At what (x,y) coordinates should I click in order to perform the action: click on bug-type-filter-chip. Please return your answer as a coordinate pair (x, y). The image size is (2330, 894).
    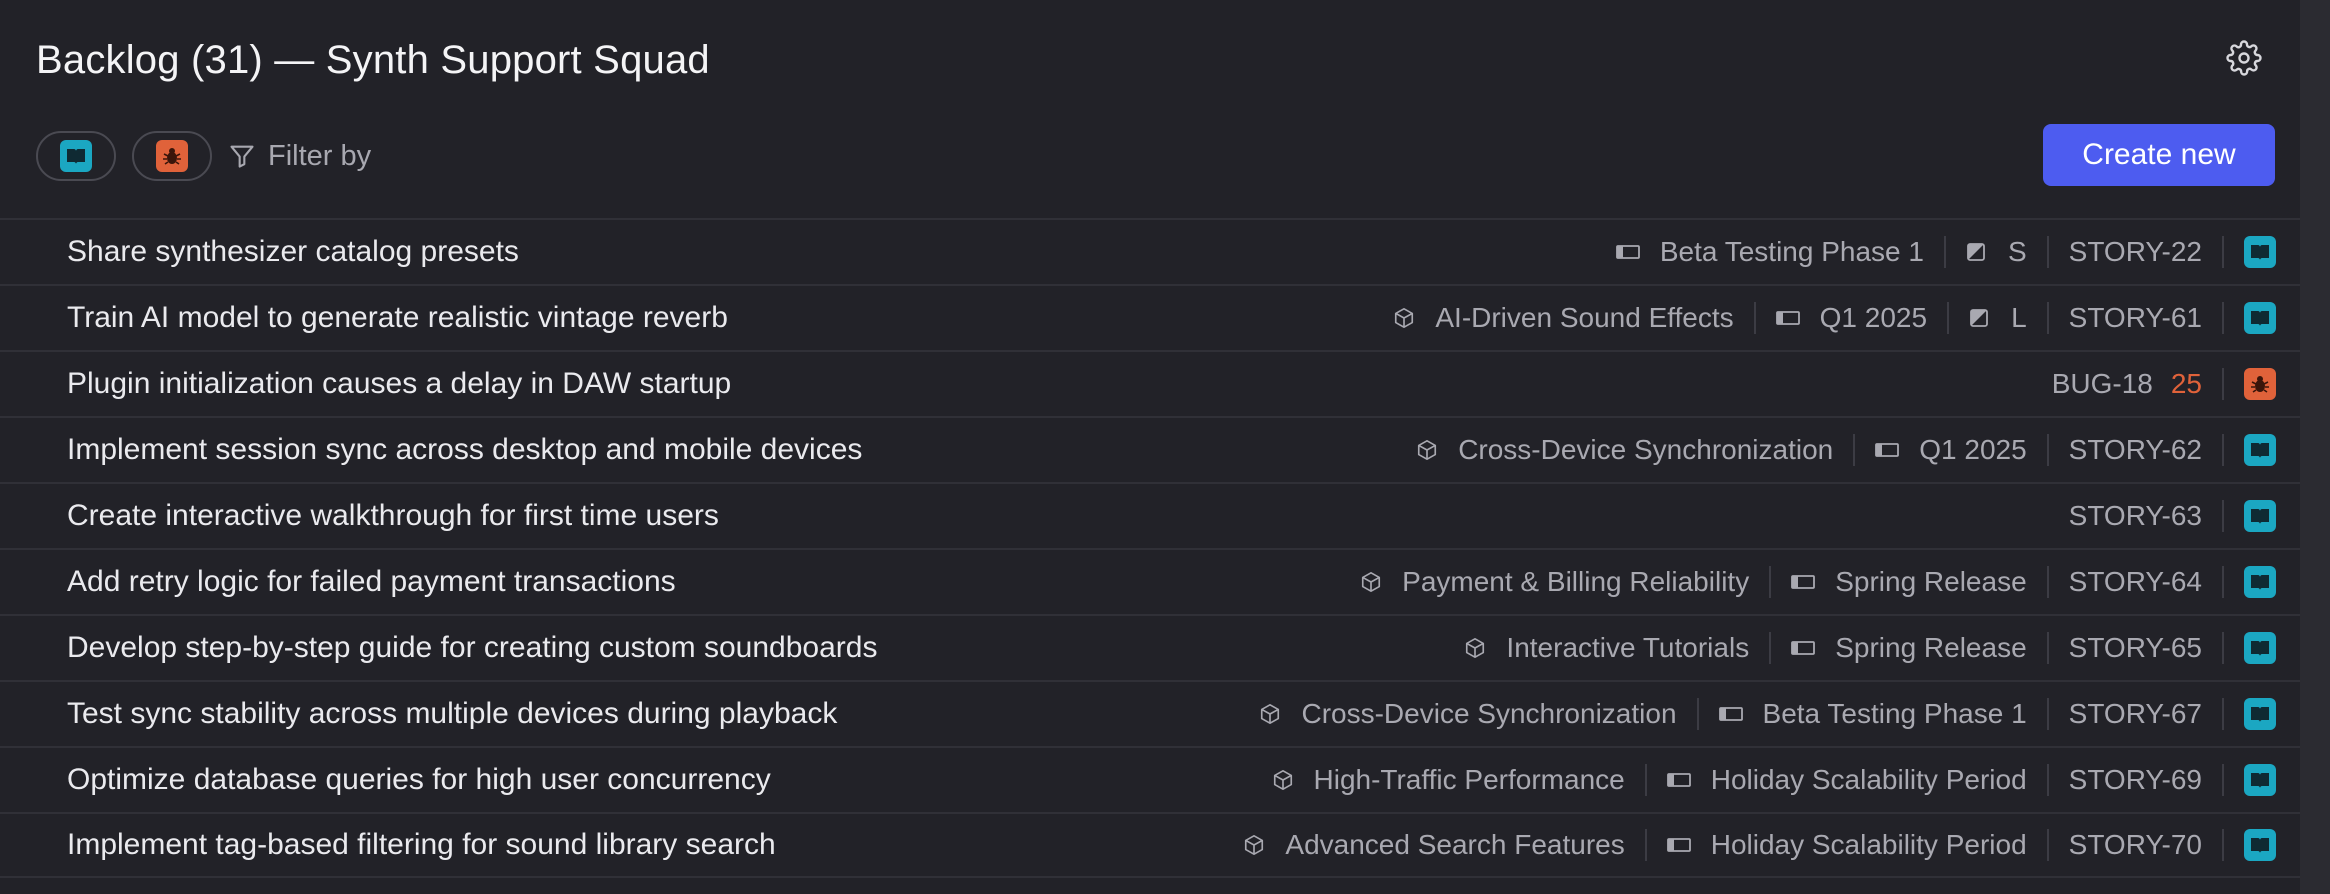
    Looking at the image, I should click on (172, 156).